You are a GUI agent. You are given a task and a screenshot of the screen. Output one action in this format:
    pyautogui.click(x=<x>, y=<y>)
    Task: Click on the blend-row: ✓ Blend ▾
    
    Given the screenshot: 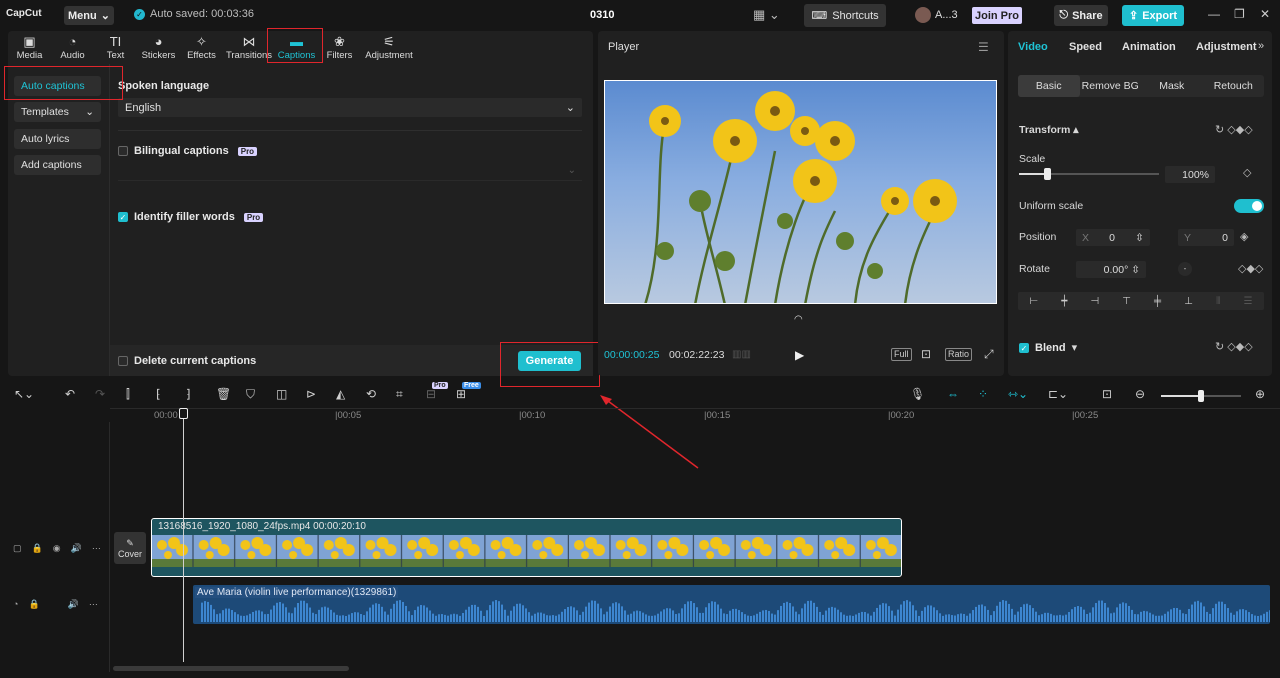 What is the action you would take?
    pyautogui.click(x=1048, y=347)
    